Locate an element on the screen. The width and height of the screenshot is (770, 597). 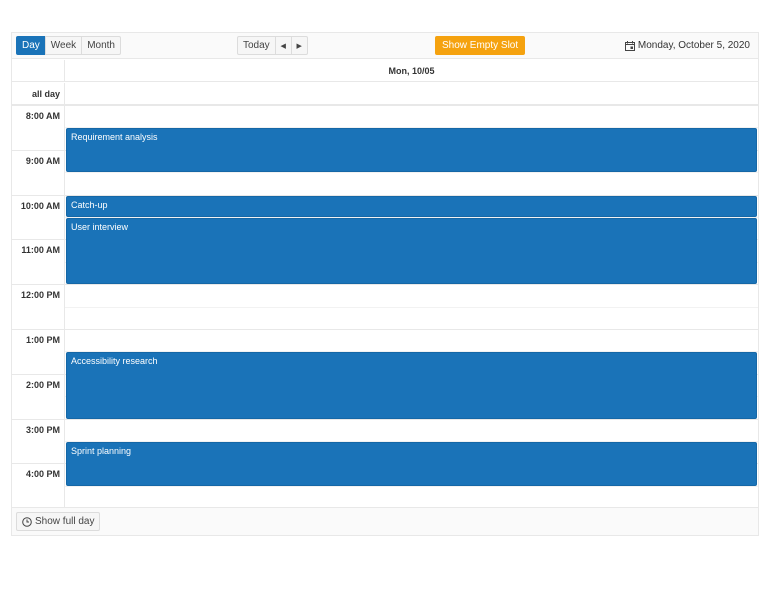
time-label: 3:00 PM is located at coordinates (42, 429).